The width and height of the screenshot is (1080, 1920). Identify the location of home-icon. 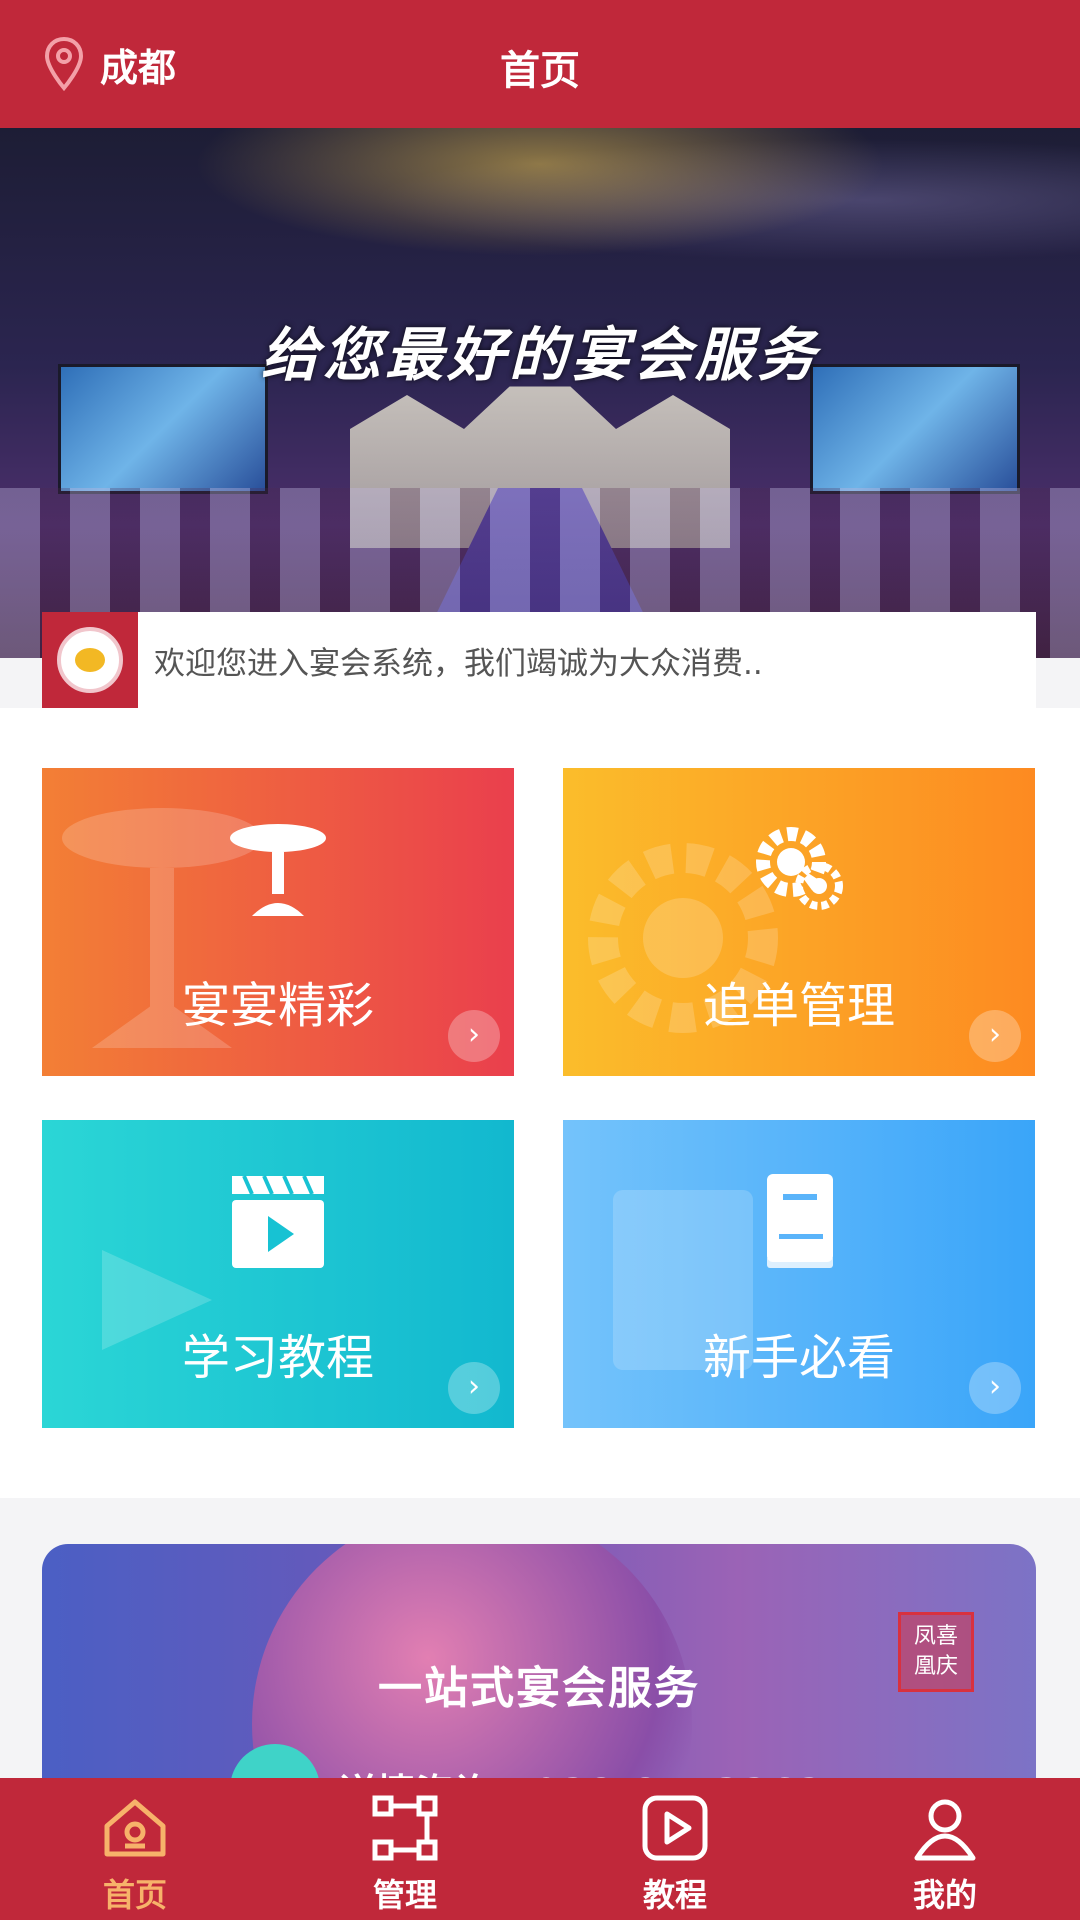
(135, 1828).